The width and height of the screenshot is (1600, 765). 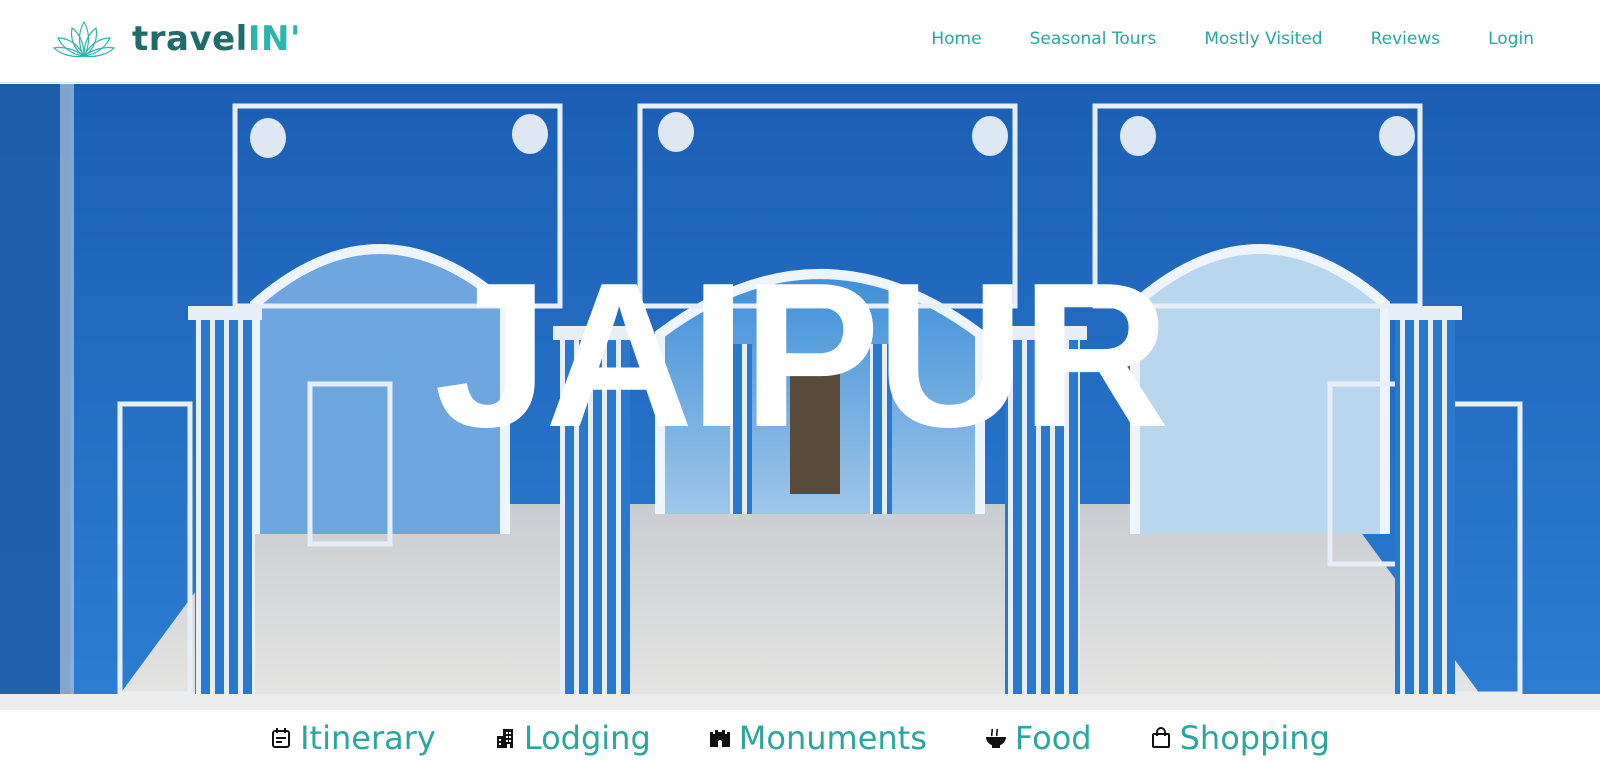 I want to click on tab-lodging: Lodging, so click(x=572, y=738).